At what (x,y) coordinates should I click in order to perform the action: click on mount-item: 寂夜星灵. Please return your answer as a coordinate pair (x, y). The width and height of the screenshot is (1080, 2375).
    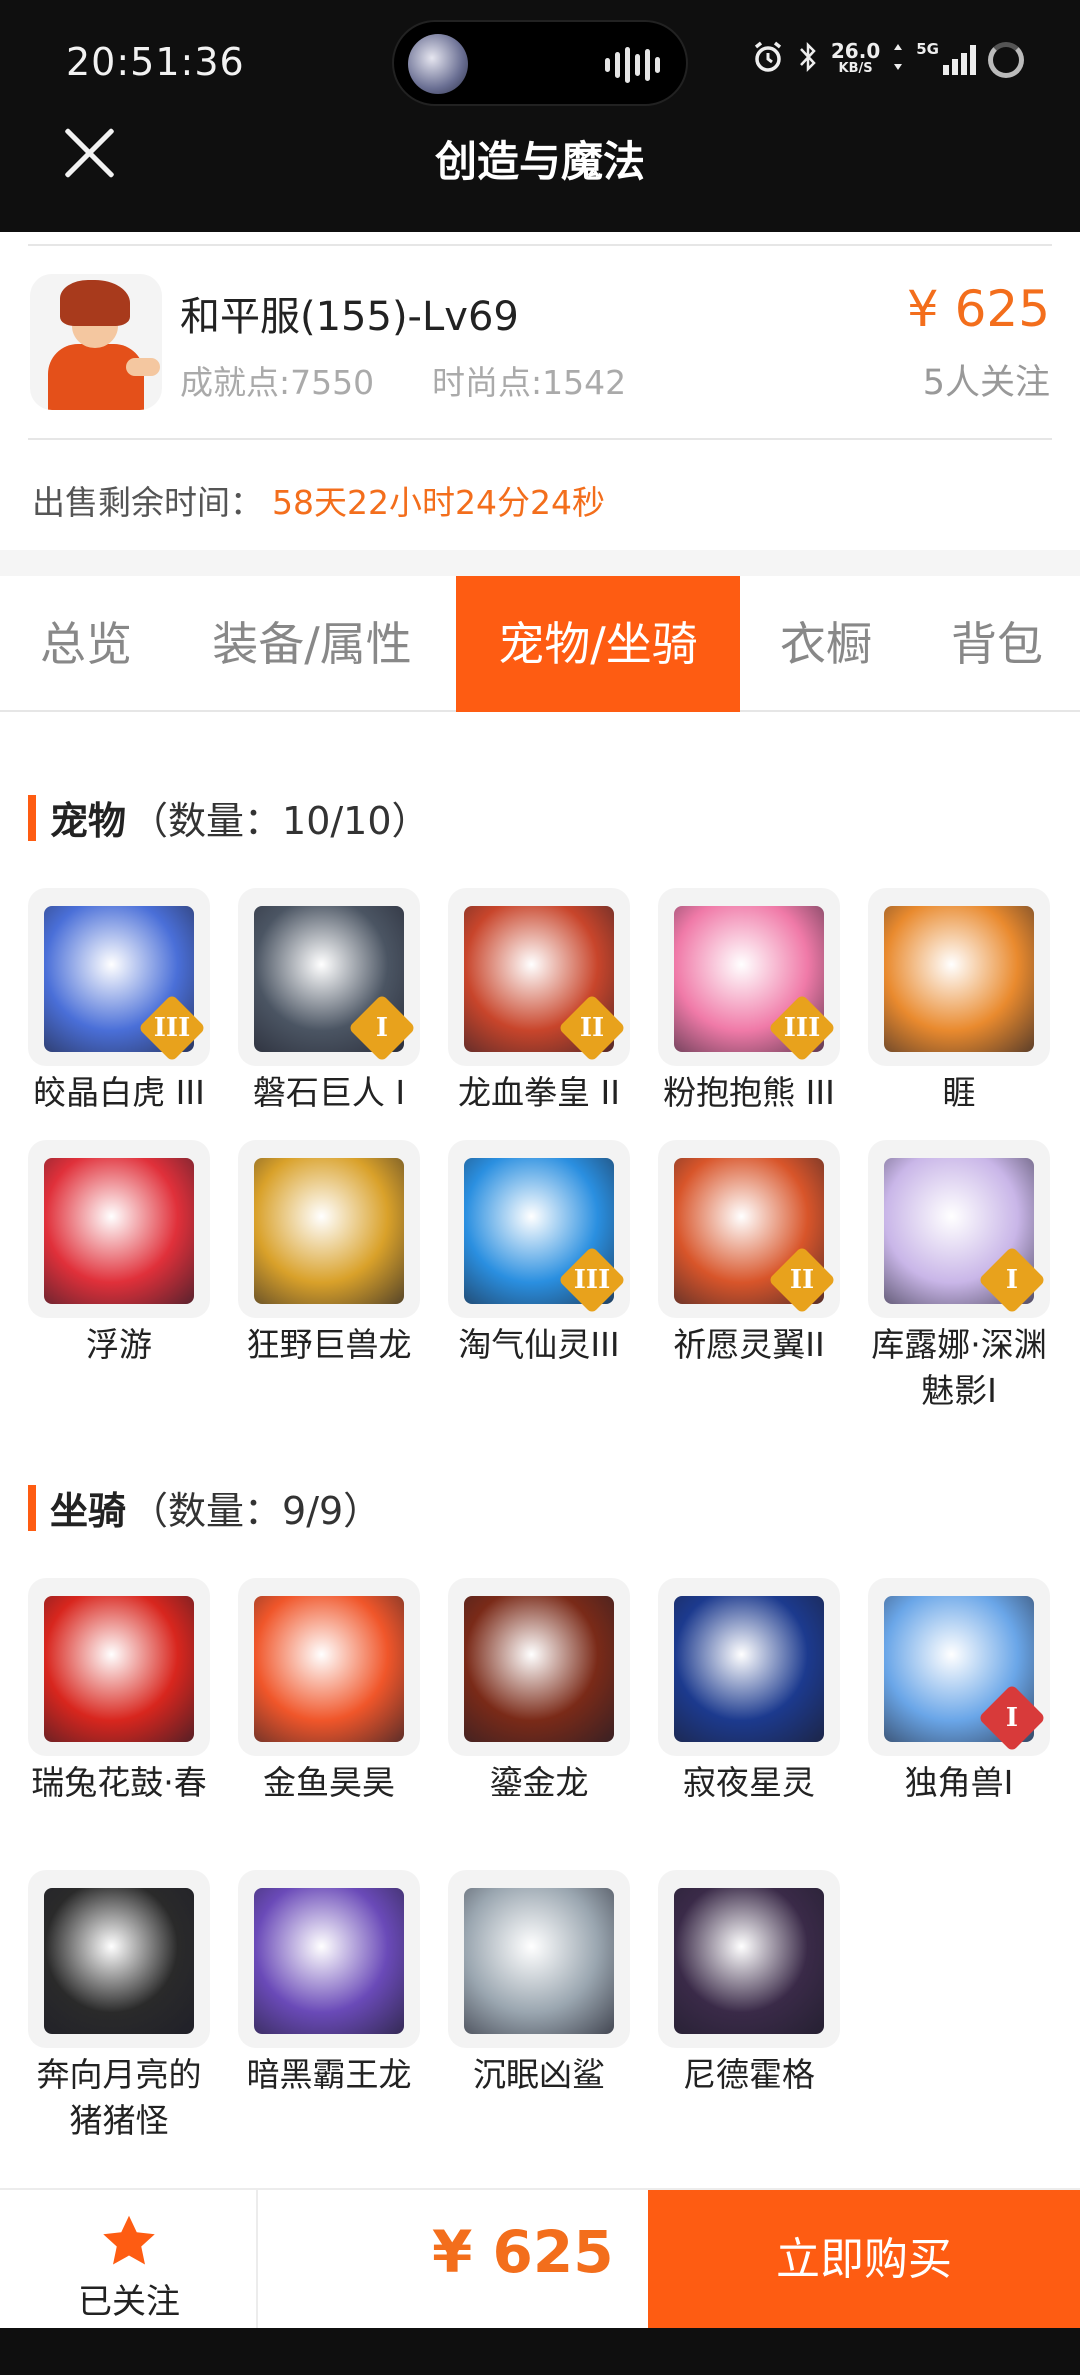
    Looking at the image, I should click on (750, 1692).